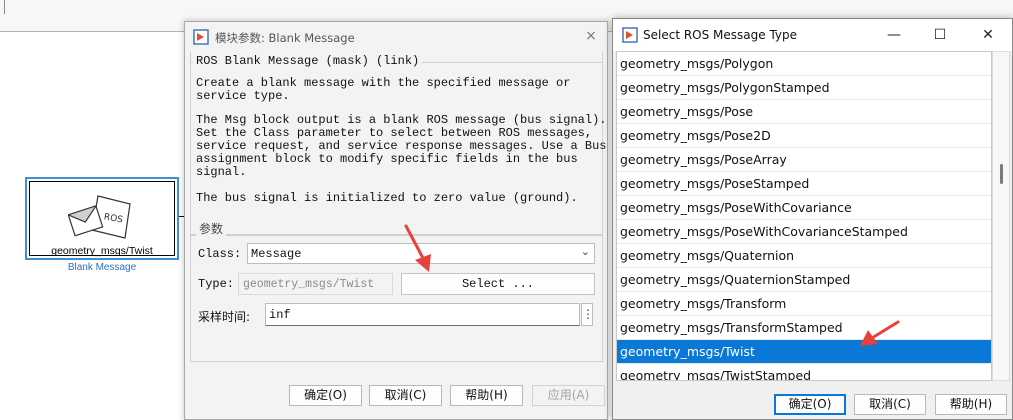 The image size is (1013, 420). Describe the element at coordinates (224, 317) in the screenshot. I see `sample-time-label: 采样时间:` at that location.